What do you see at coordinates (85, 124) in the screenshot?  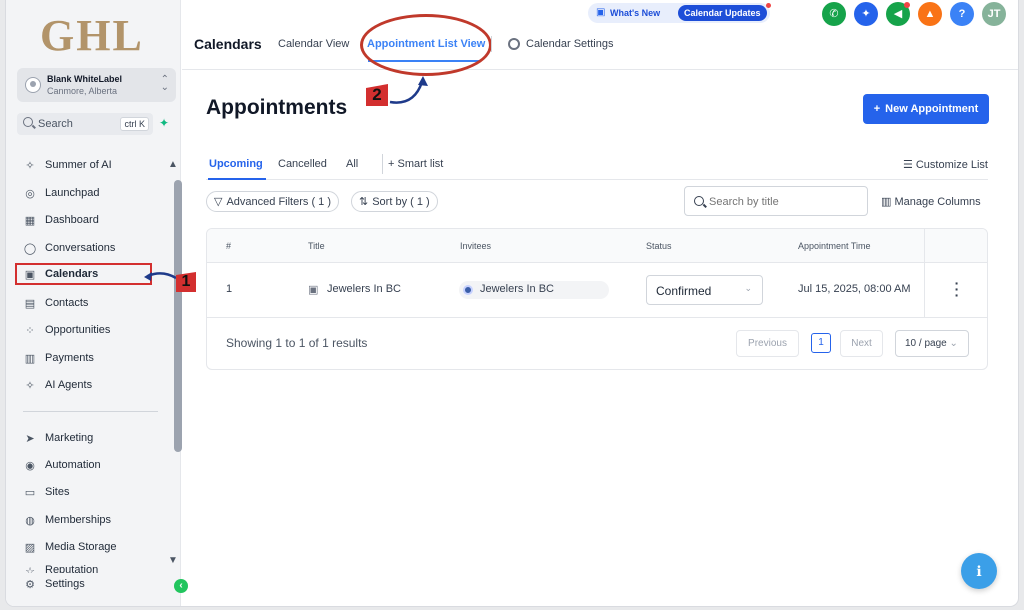 I see `sidebar-search: Search ctrl K` at bounding box center [85, 124].